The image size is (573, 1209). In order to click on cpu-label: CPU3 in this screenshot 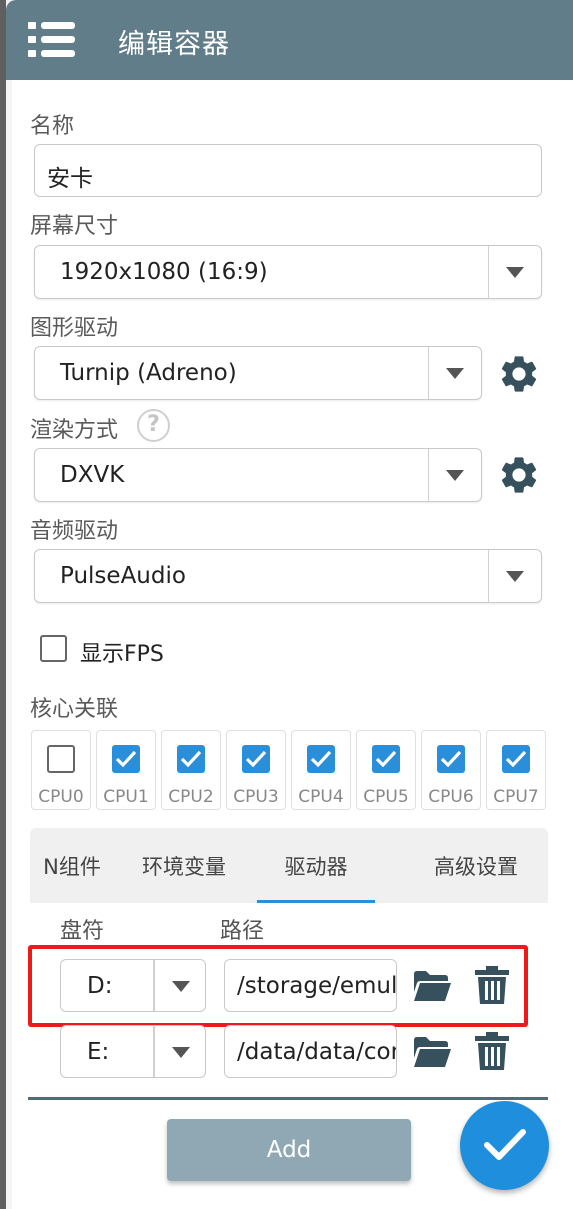, I will do `click(256, 797)`.